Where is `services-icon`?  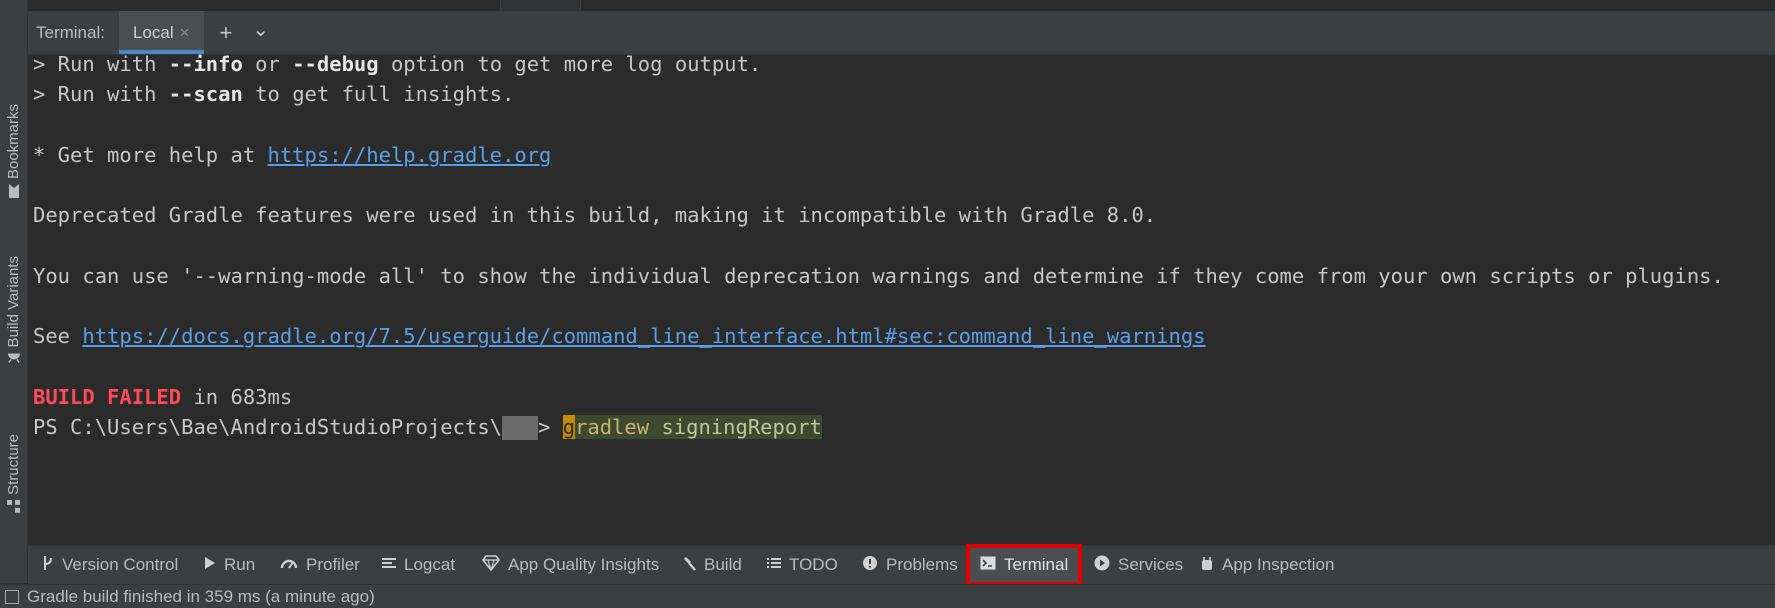 services-icon is located at coordinates (1102, 565).